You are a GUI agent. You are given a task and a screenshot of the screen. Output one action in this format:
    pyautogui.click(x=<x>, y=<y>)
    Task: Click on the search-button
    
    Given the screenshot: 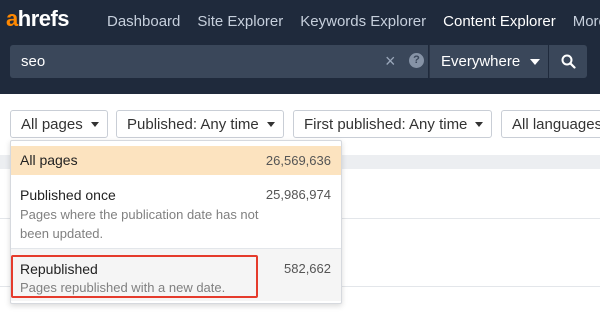 What is the action you would take?
    pyautogui.click(x=568, y=61)
    